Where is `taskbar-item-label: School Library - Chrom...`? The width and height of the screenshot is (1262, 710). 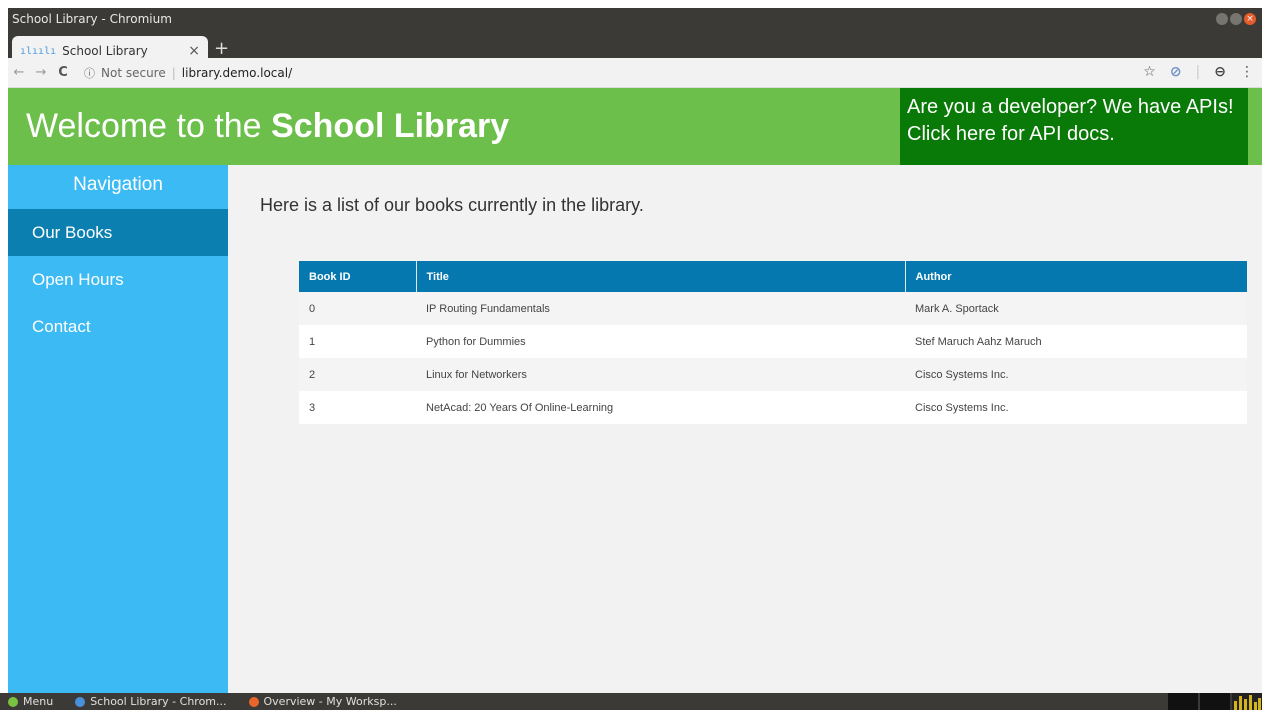 taskbar-item-label: School Library - Chrom... is located at coordinates (158, 701).